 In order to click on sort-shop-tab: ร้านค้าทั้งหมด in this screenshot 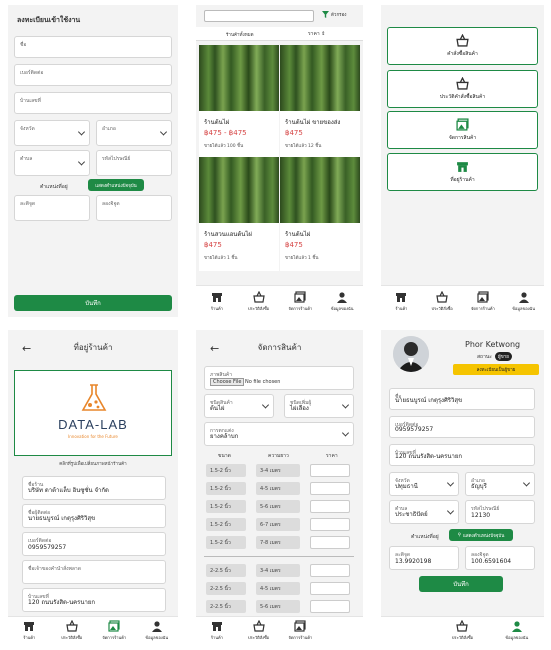, I will do `click(240, 34)`.